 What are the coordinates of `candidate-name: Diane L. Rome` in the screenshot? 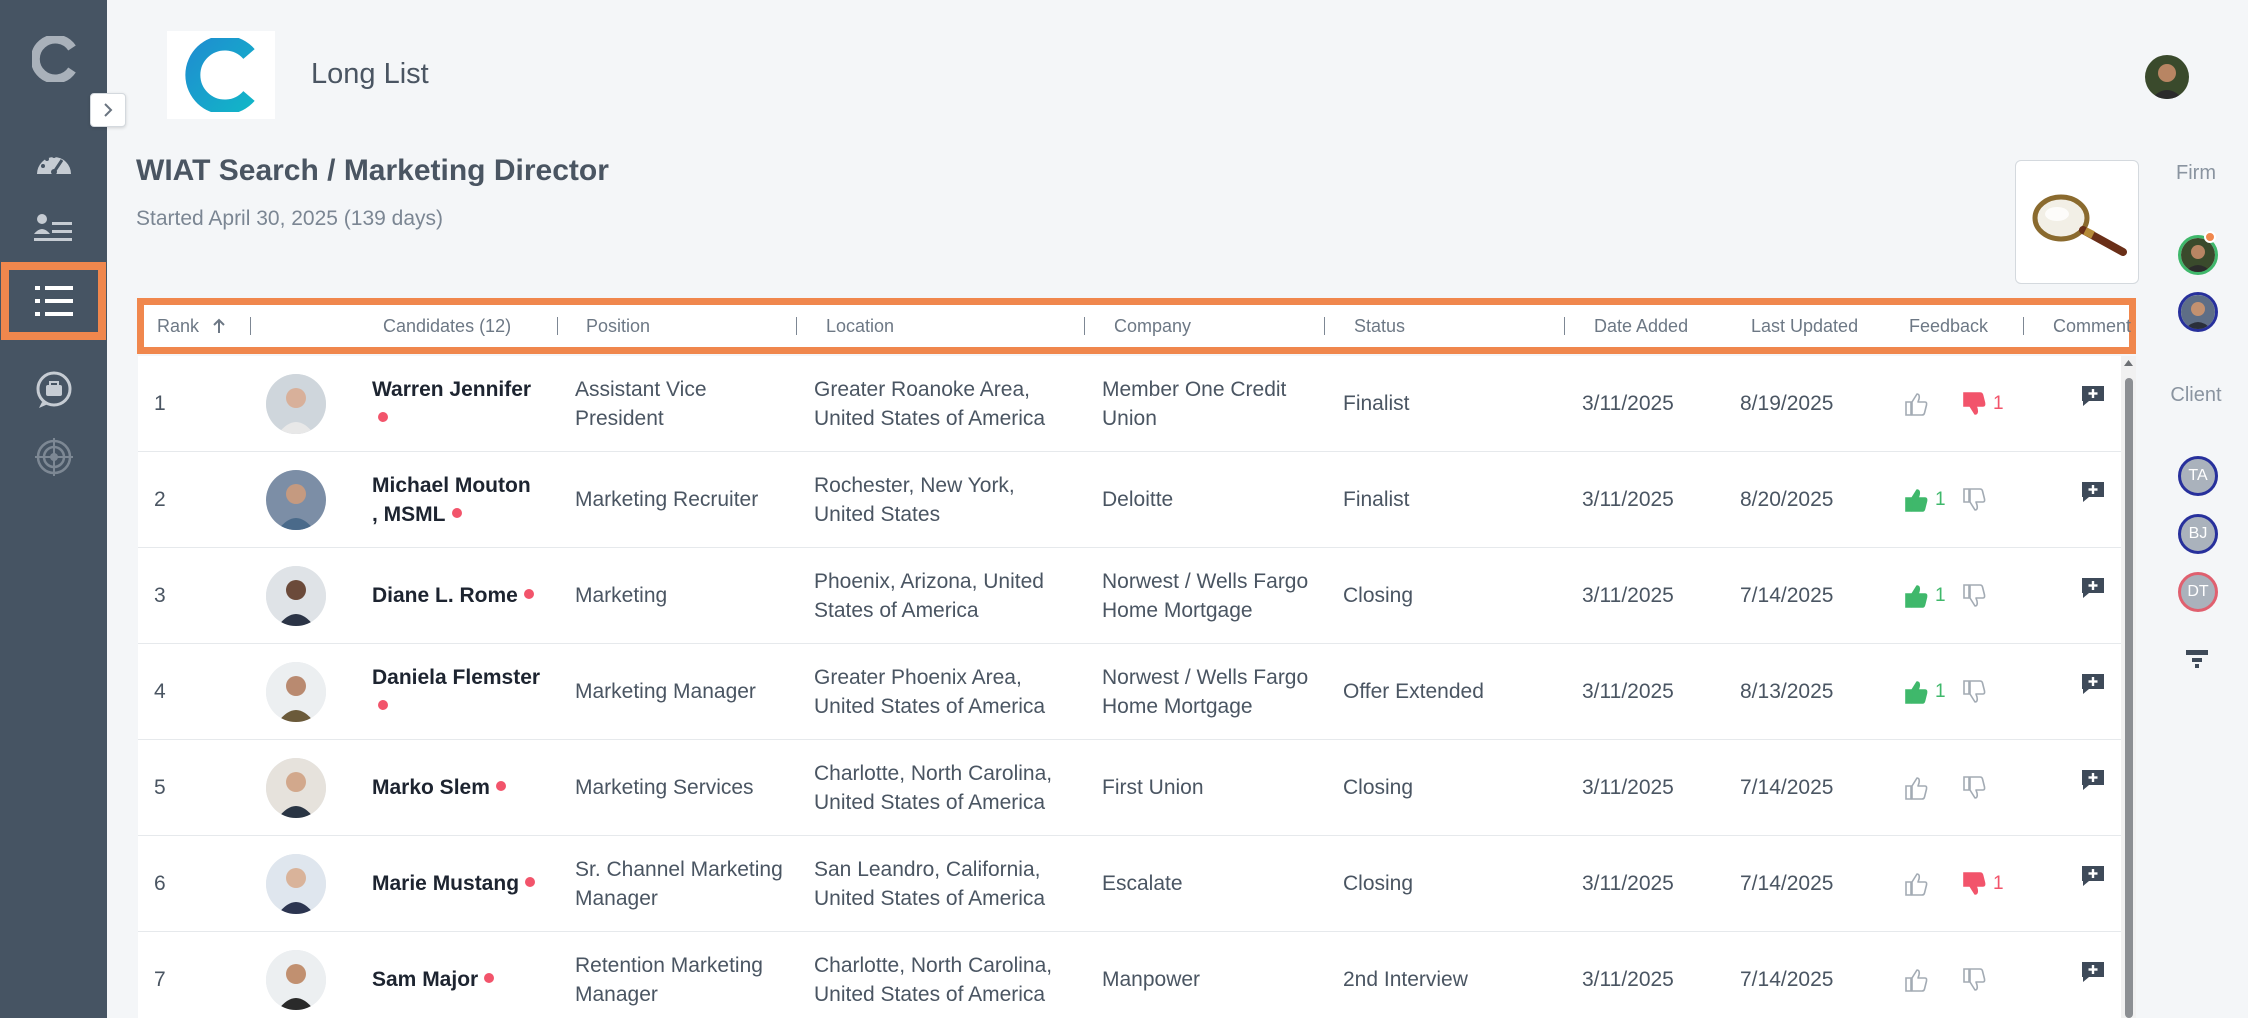 It's located at (445, 595).